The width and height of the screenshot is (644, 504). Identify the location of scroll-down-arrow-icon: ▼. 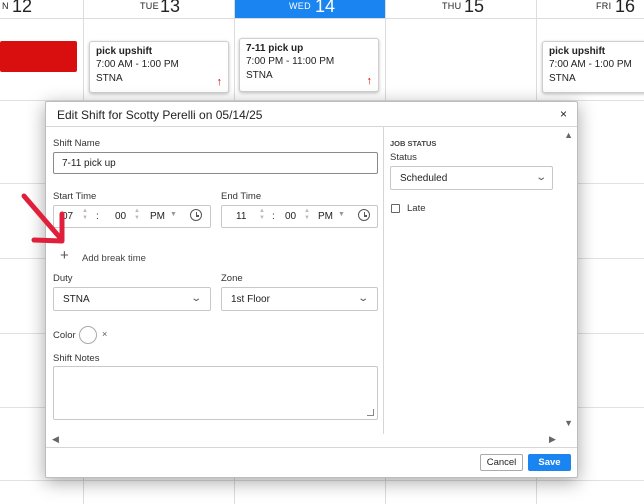
(568, 423).